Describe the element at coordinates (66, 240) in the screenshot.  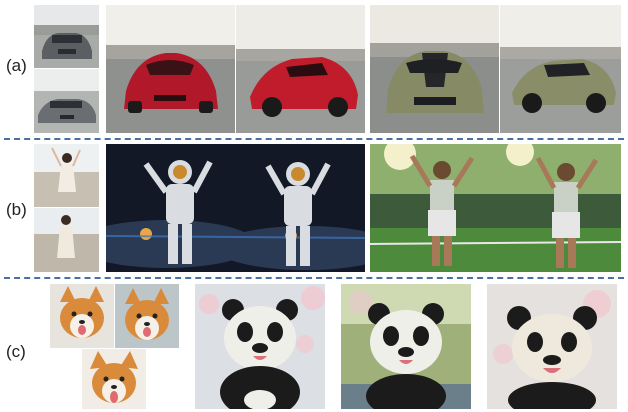
I see `reference-girl-beach-bottom` at that location.